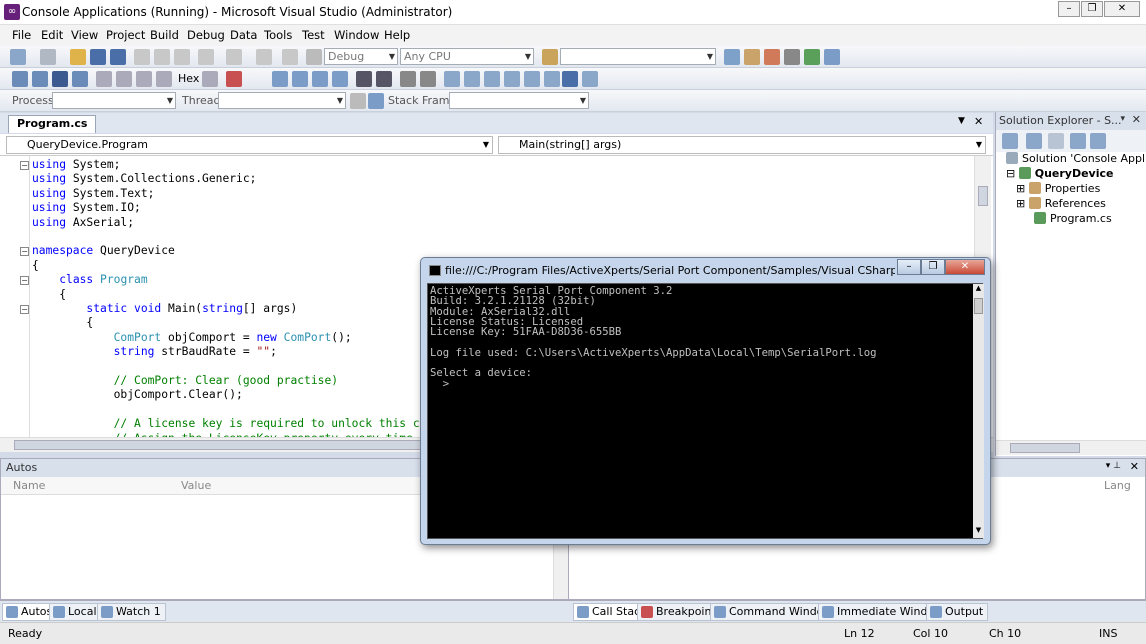  What do you see at coordinates (832, 57) in the screenshot?
I see `window-options-icon` at bounding box center [832, 57].